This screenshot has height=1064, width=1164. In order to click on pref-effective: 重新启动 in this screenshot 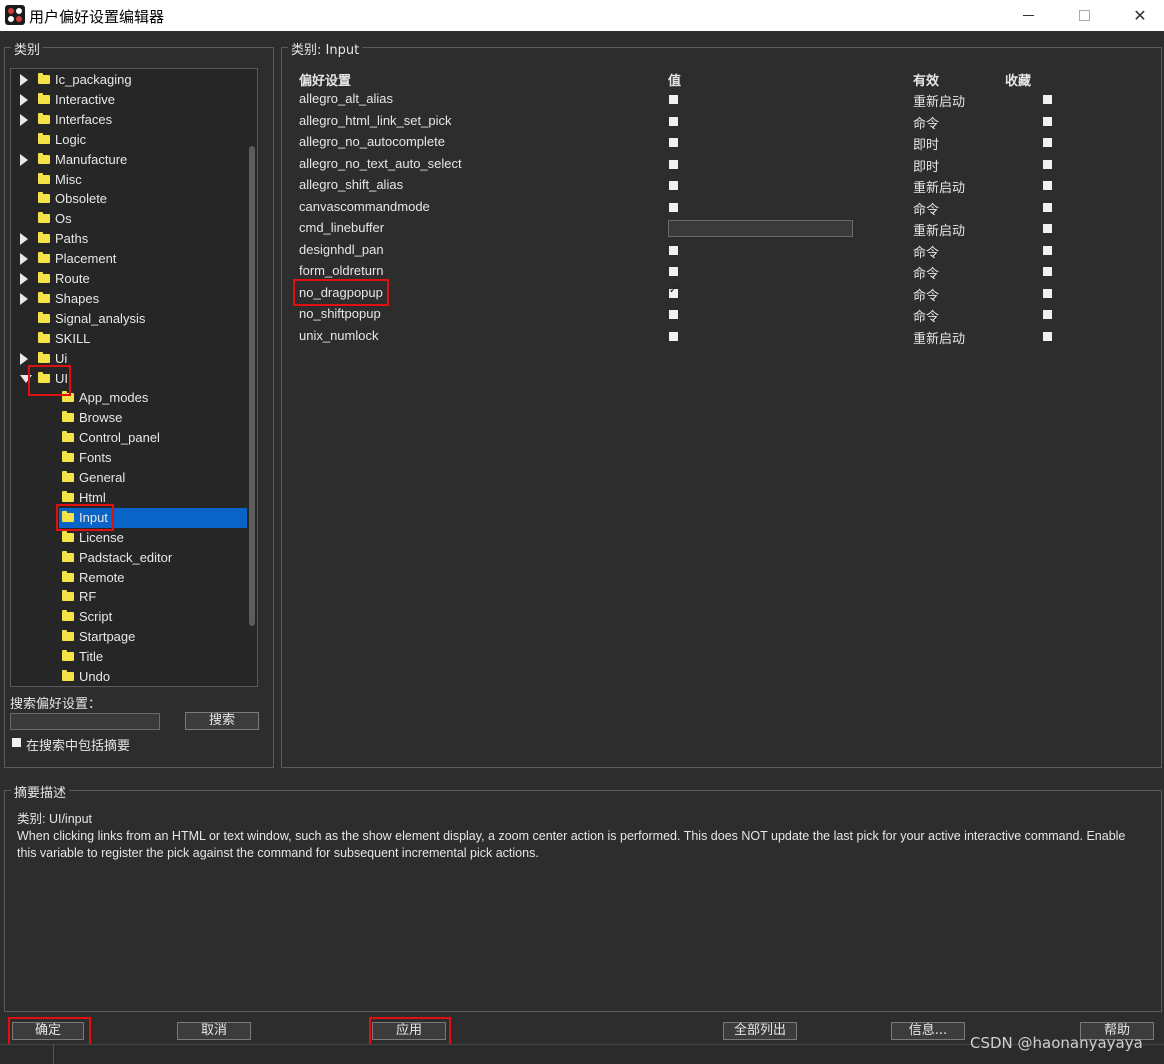, I will do `click(939, 231)`.